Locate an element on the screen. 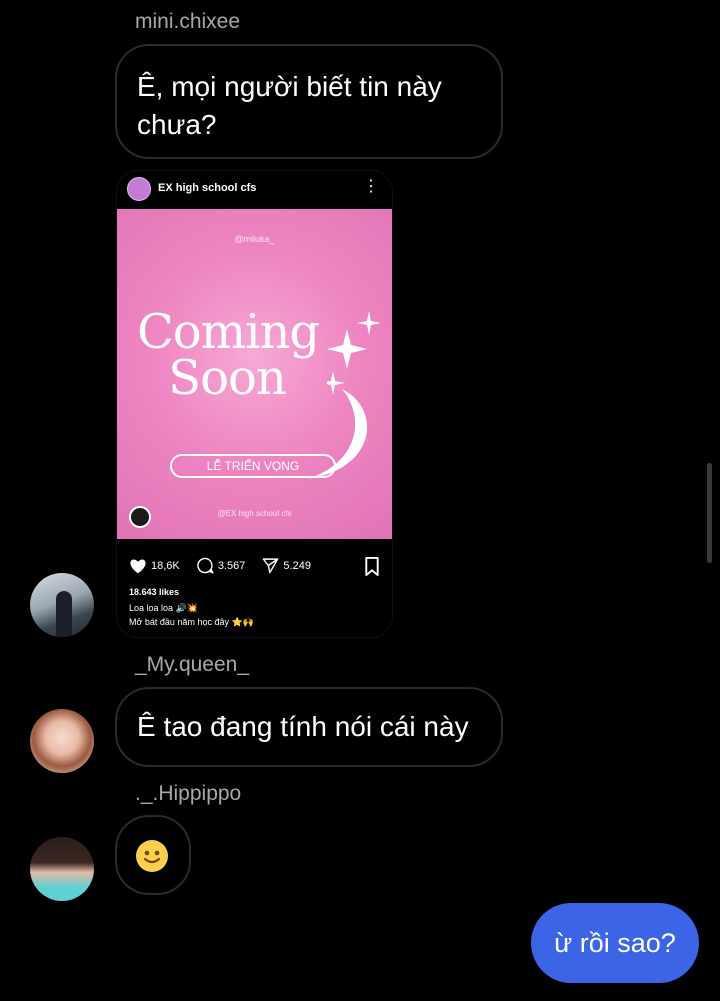  post-caption: Loa loa loa 🔊💥 Mở bát đầu năm học đây ⭐🙌 is located at coordinates (191, 615).